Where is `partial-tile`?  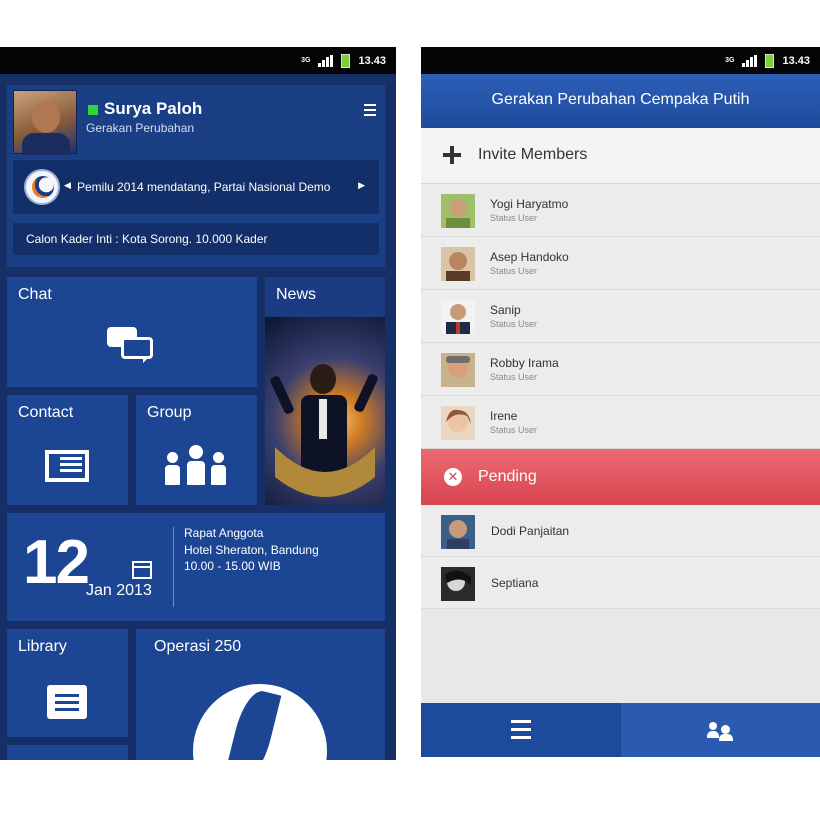 partial-tile is located at coordinates (67, 752).